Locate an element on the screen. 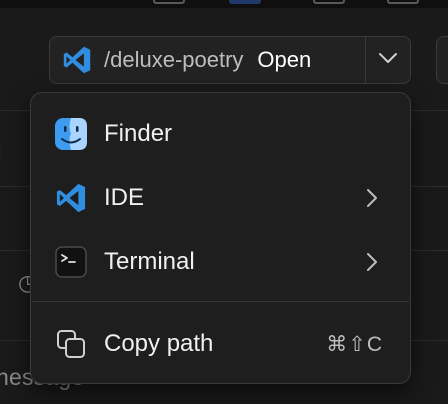  menu-item-terminal: Terminal is located at coordinates (220, 262).